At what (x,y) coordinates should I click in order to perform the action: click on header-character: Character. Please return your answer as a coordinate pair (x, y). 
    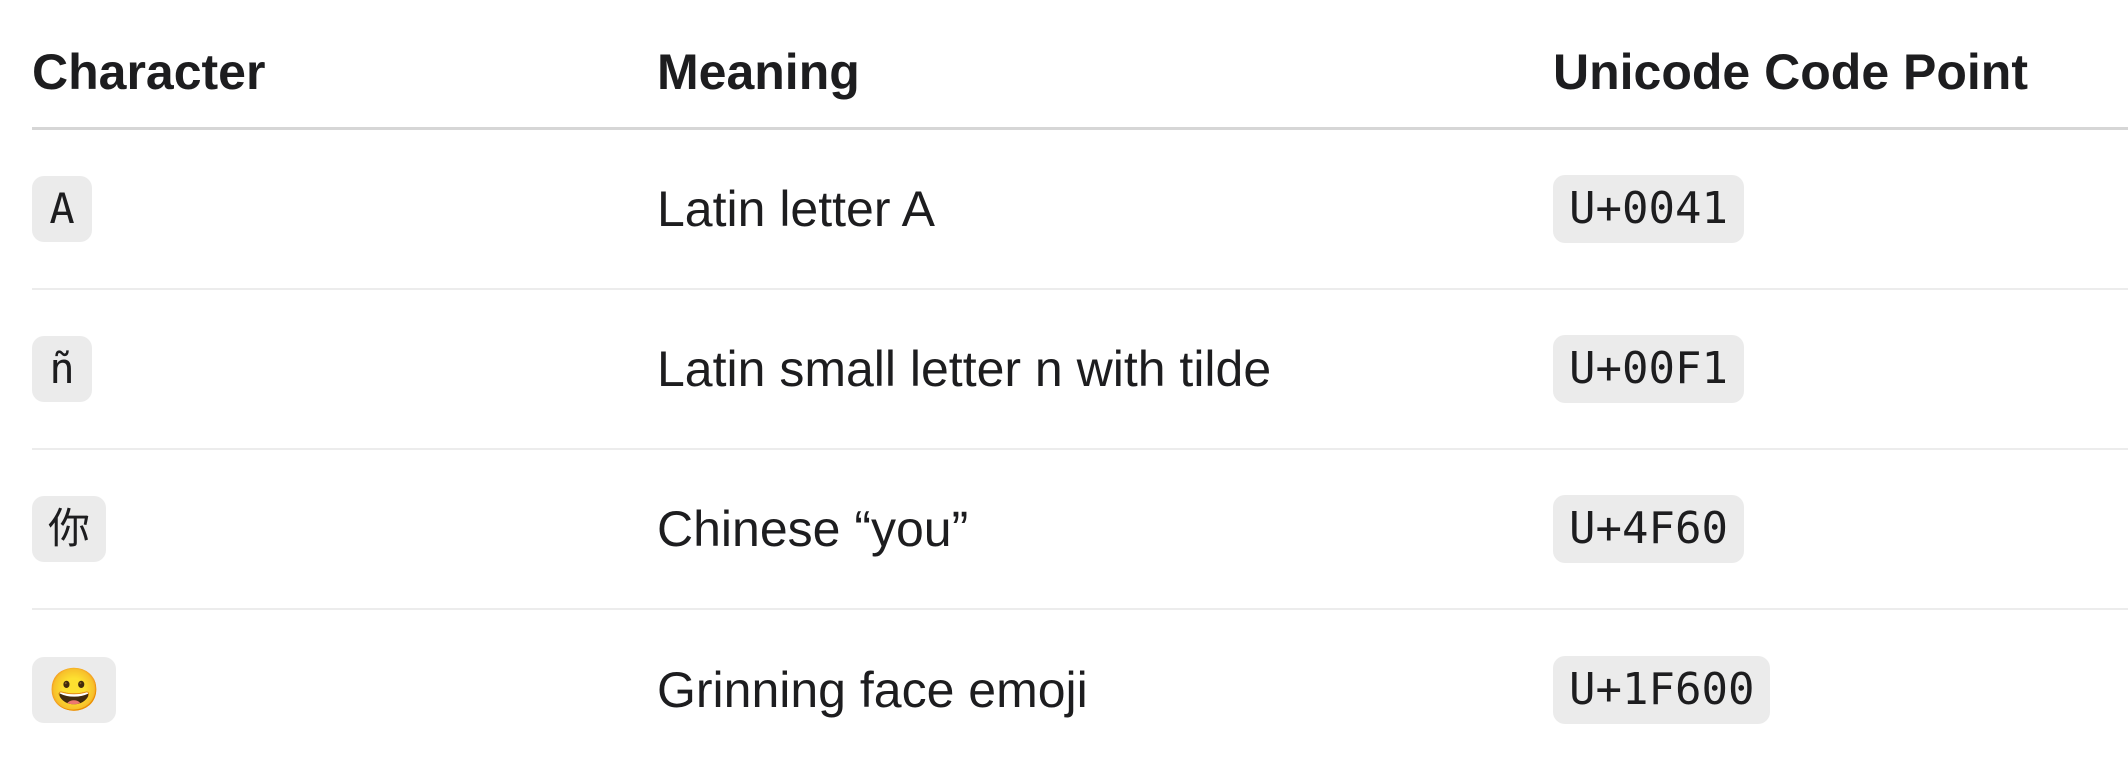
    Looking at the image, I should click on (149, 72).